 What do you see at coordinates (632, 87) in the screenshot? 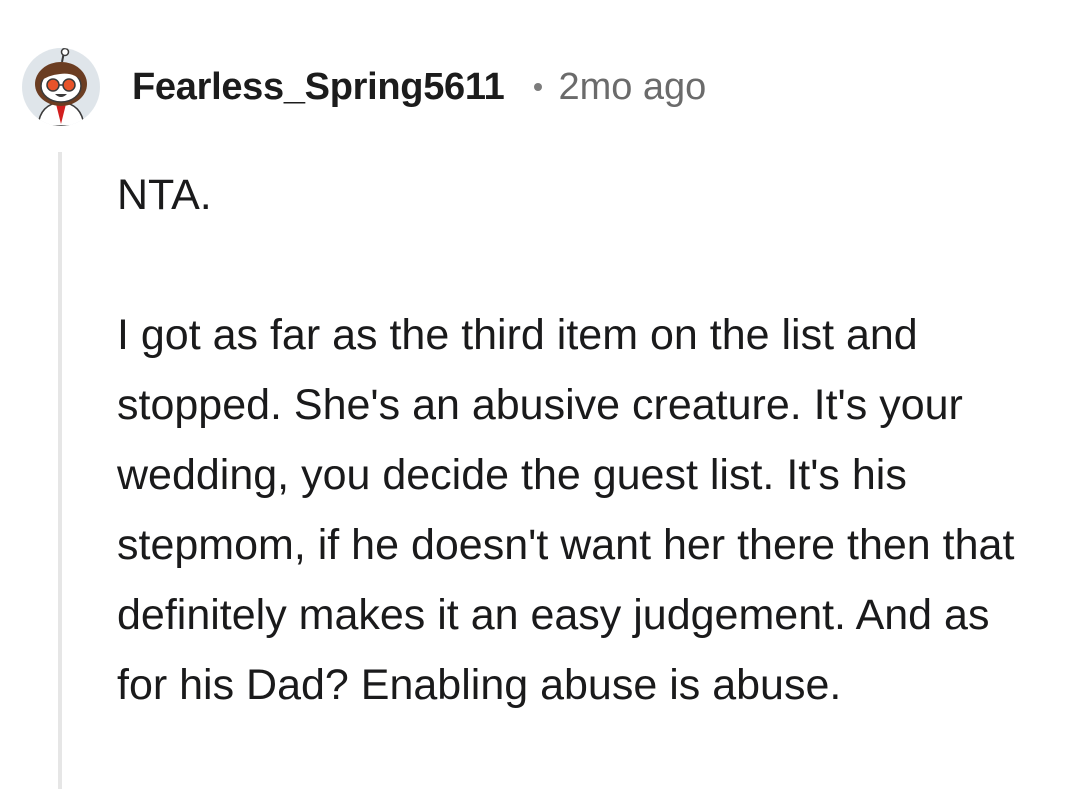
I see `comment-timestamp: 2mo ago` at bounding box center [632, 87].